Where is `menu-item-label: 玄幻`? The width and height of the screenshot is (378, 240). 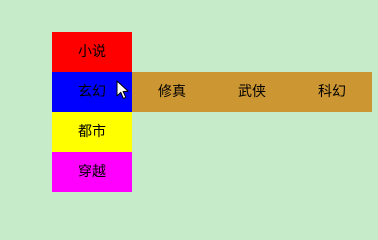 menu-item-label: 玄幻 is located at coordinates (92, 92).